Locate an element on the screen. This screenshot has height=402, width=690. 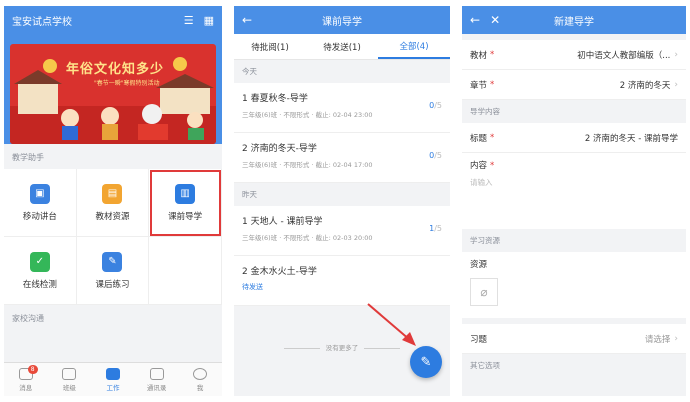
exercise-row: 习题 请选择 › is located at coordinates (574, 339).